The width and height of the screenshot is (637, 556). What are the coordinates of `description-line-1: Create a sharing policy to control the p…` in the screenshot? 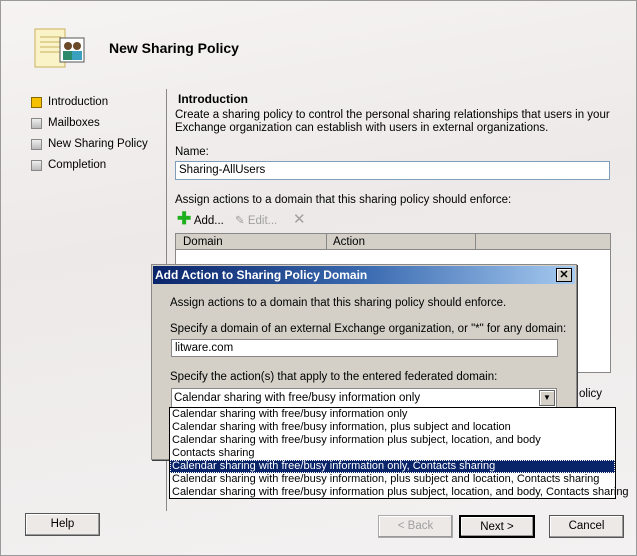 It's located at (392, 115).